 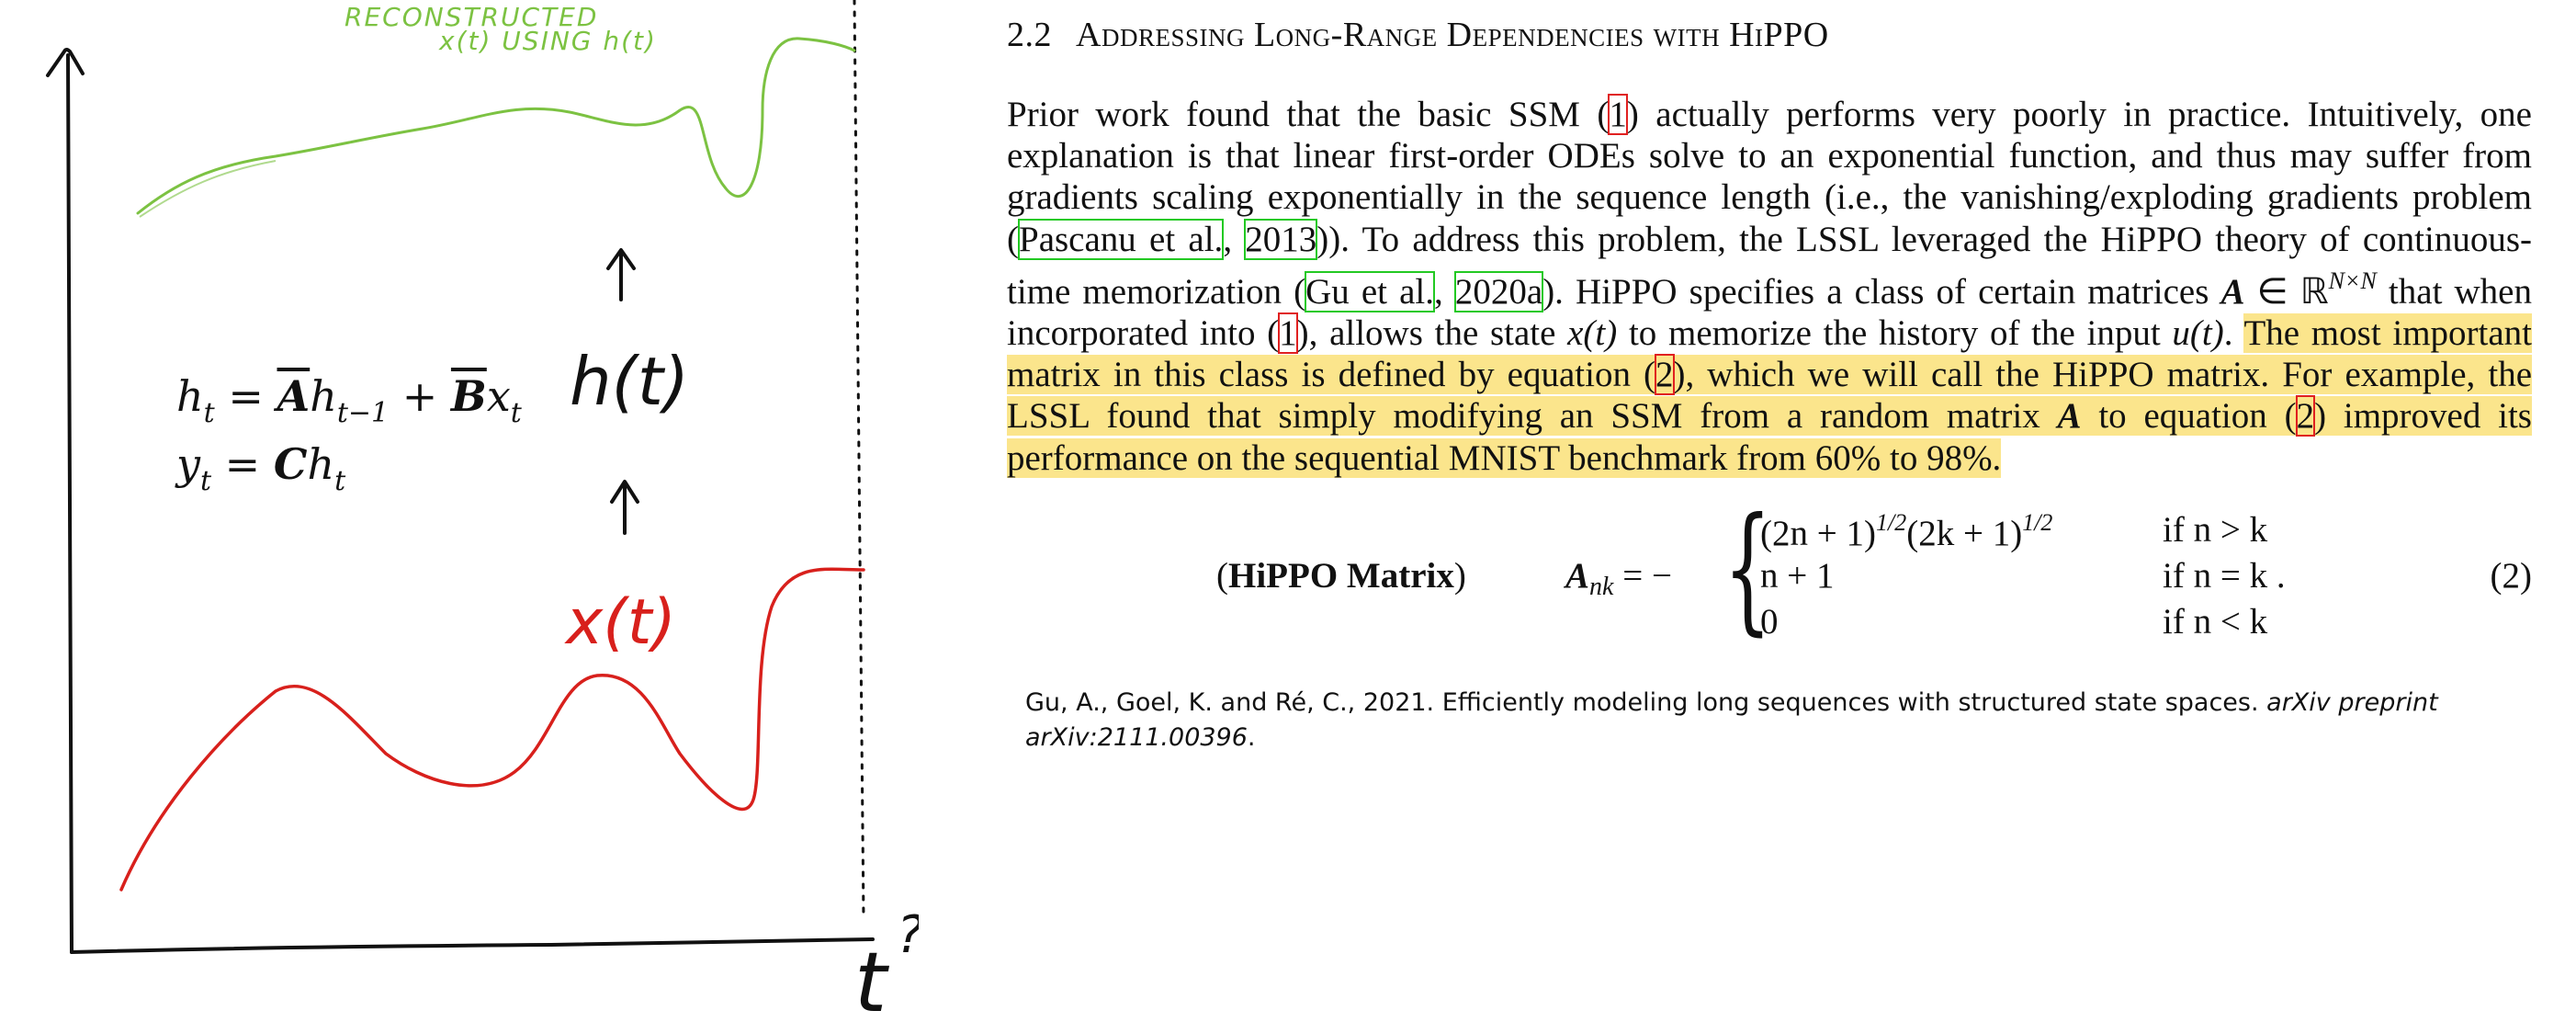 What do you see at coordinates (472, 945) in the screenshot?
I see `x-axis` at bounding box center [472, 945].